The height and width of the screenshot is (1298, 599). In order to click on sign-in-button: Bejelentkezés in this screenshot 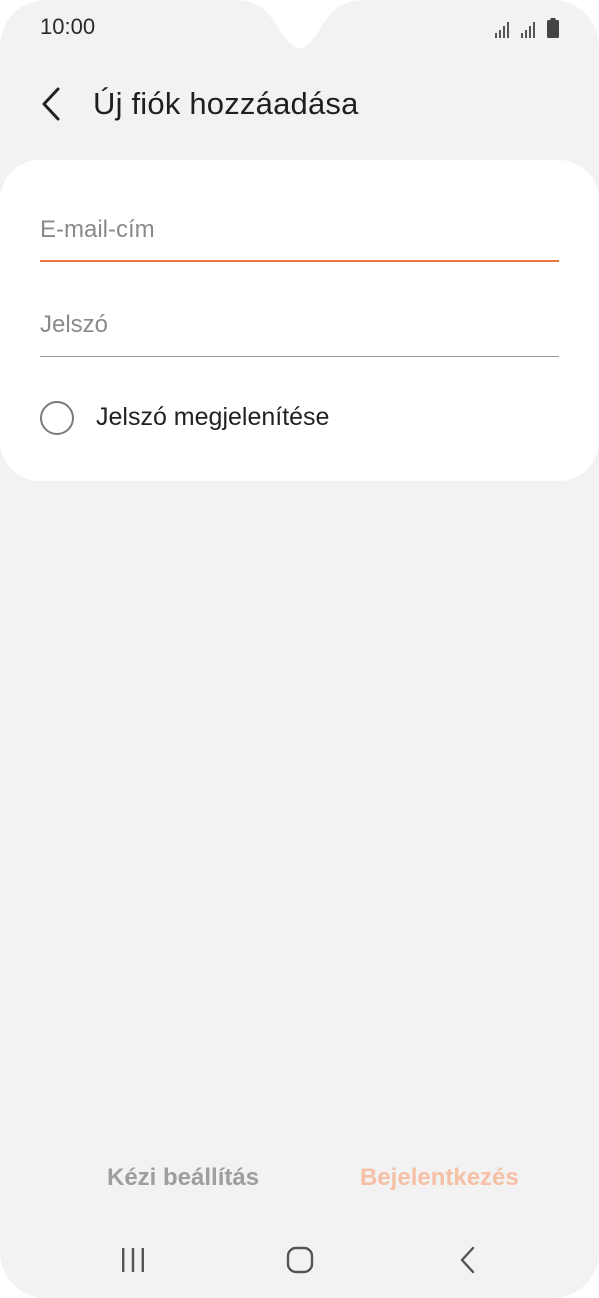, I will do `click(439, 1178)`.